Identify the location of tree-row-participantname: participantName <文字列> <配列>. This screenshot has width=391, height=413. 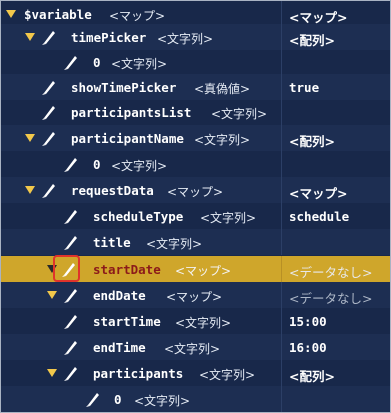
(195, 138).